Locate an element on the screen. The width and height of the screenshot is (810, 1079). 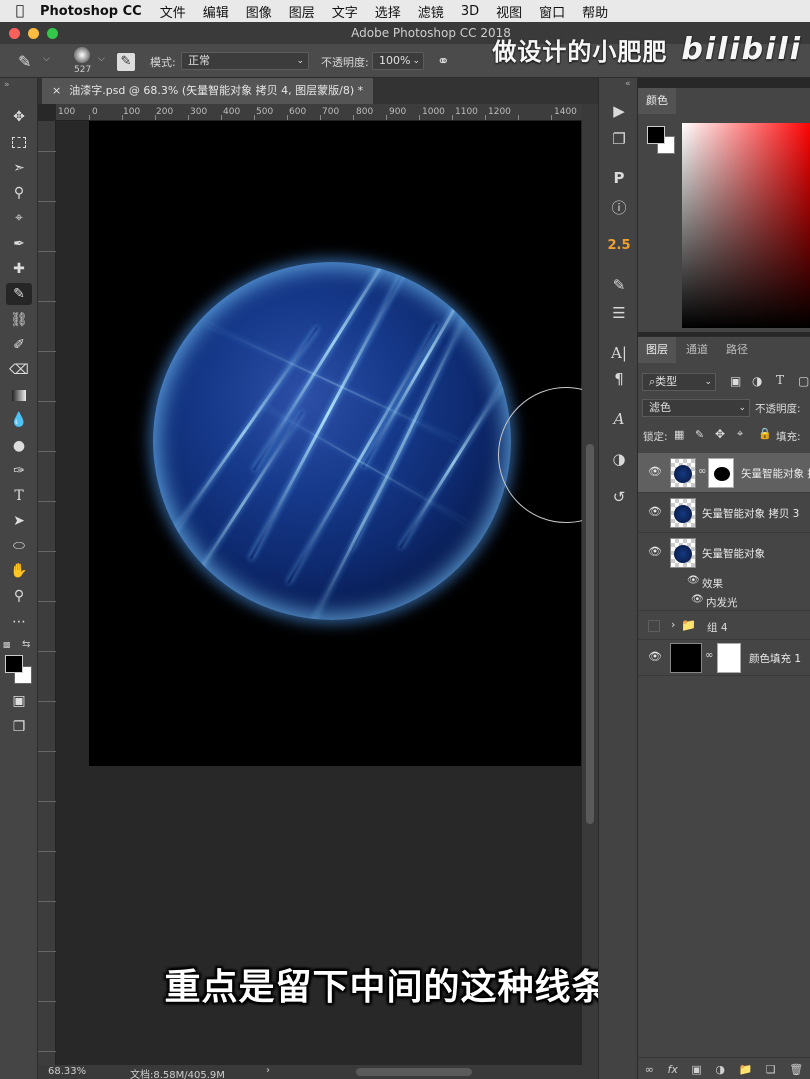
more-tools-icon: ⋯ is located at coordinates (19, 622).